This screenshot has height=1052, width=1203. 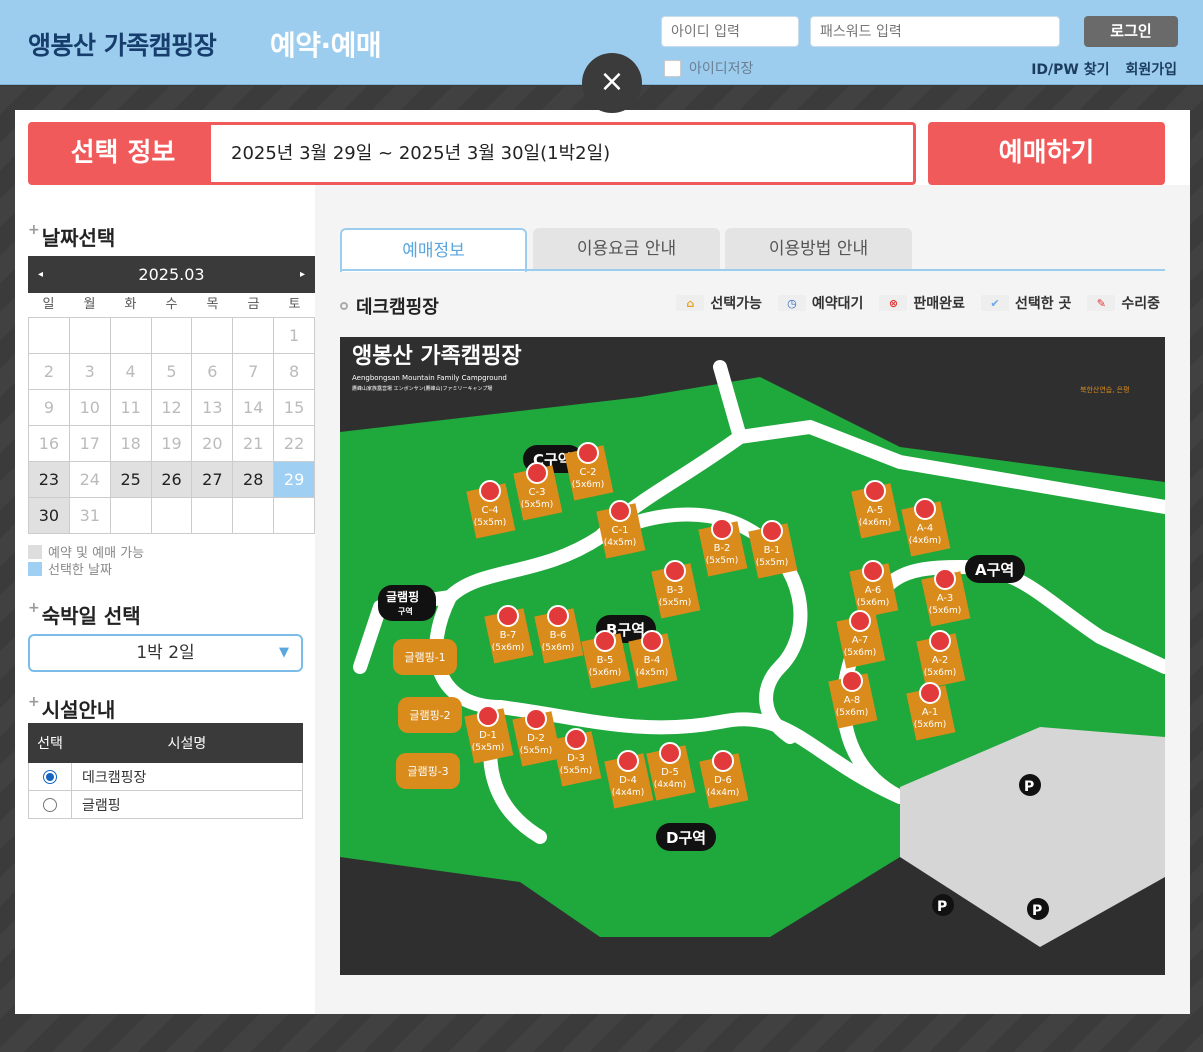 I want to click on calendar-day: 7, so click(x=254, y=372).